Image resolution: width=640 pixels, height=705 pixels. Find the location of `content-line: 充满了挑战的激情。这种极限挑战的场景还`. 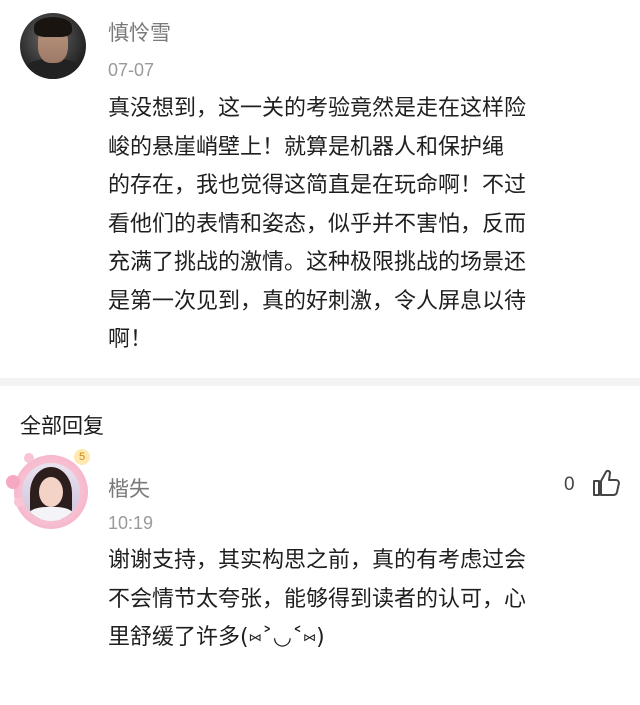

content-line: 充满了挑战的激情。这种极限挑战的场景还 is located at coordinates (317, 262).